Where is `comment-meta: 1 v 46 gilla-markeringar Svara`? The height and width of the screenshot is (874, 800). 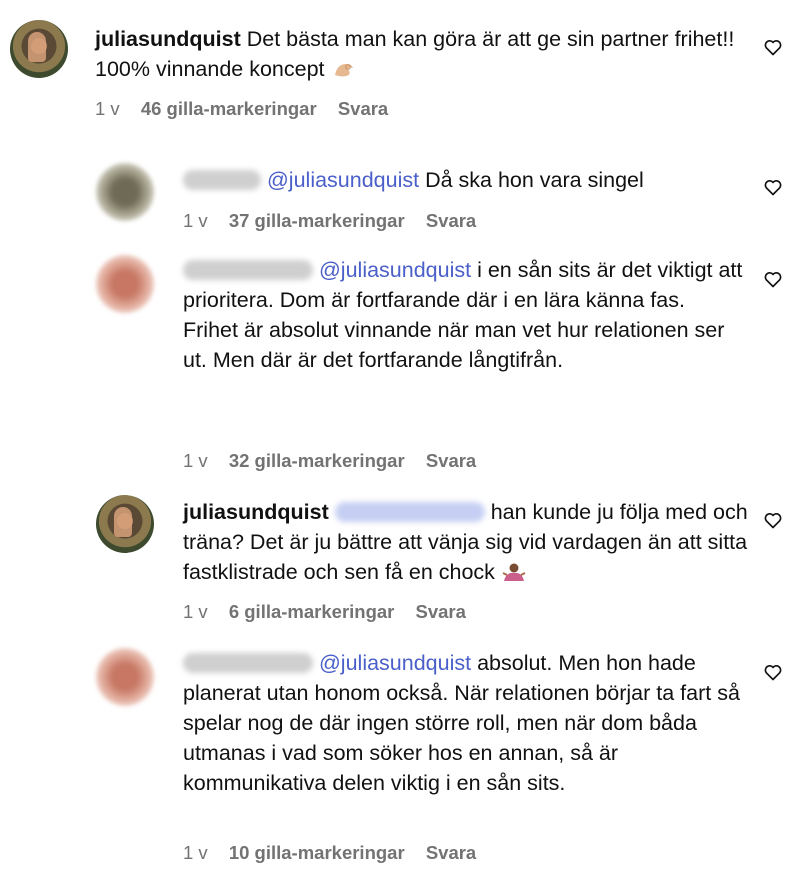 comment-meta: 1 v 46 gilla-markeringar Svara is located at coordinates (249, 109).